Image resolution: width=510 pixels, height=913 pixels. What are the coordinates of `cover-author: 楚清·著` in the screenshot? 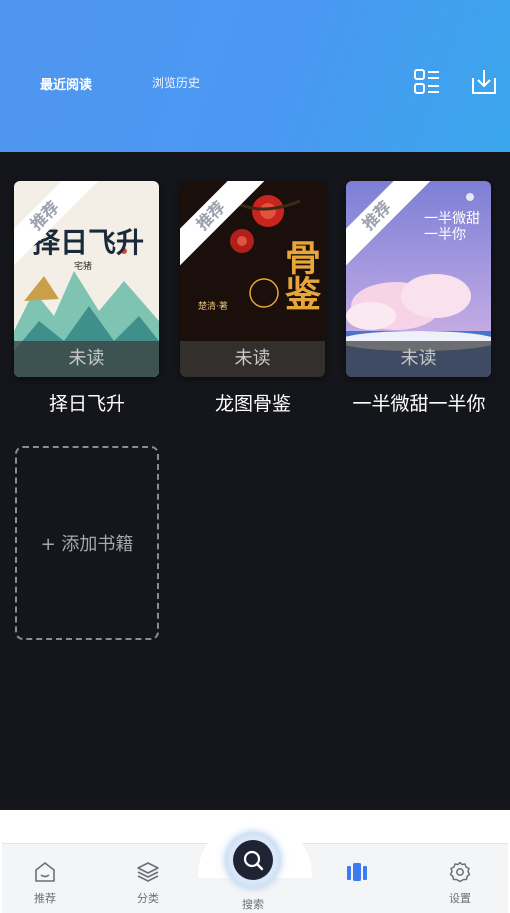 It's located at (213, 307).